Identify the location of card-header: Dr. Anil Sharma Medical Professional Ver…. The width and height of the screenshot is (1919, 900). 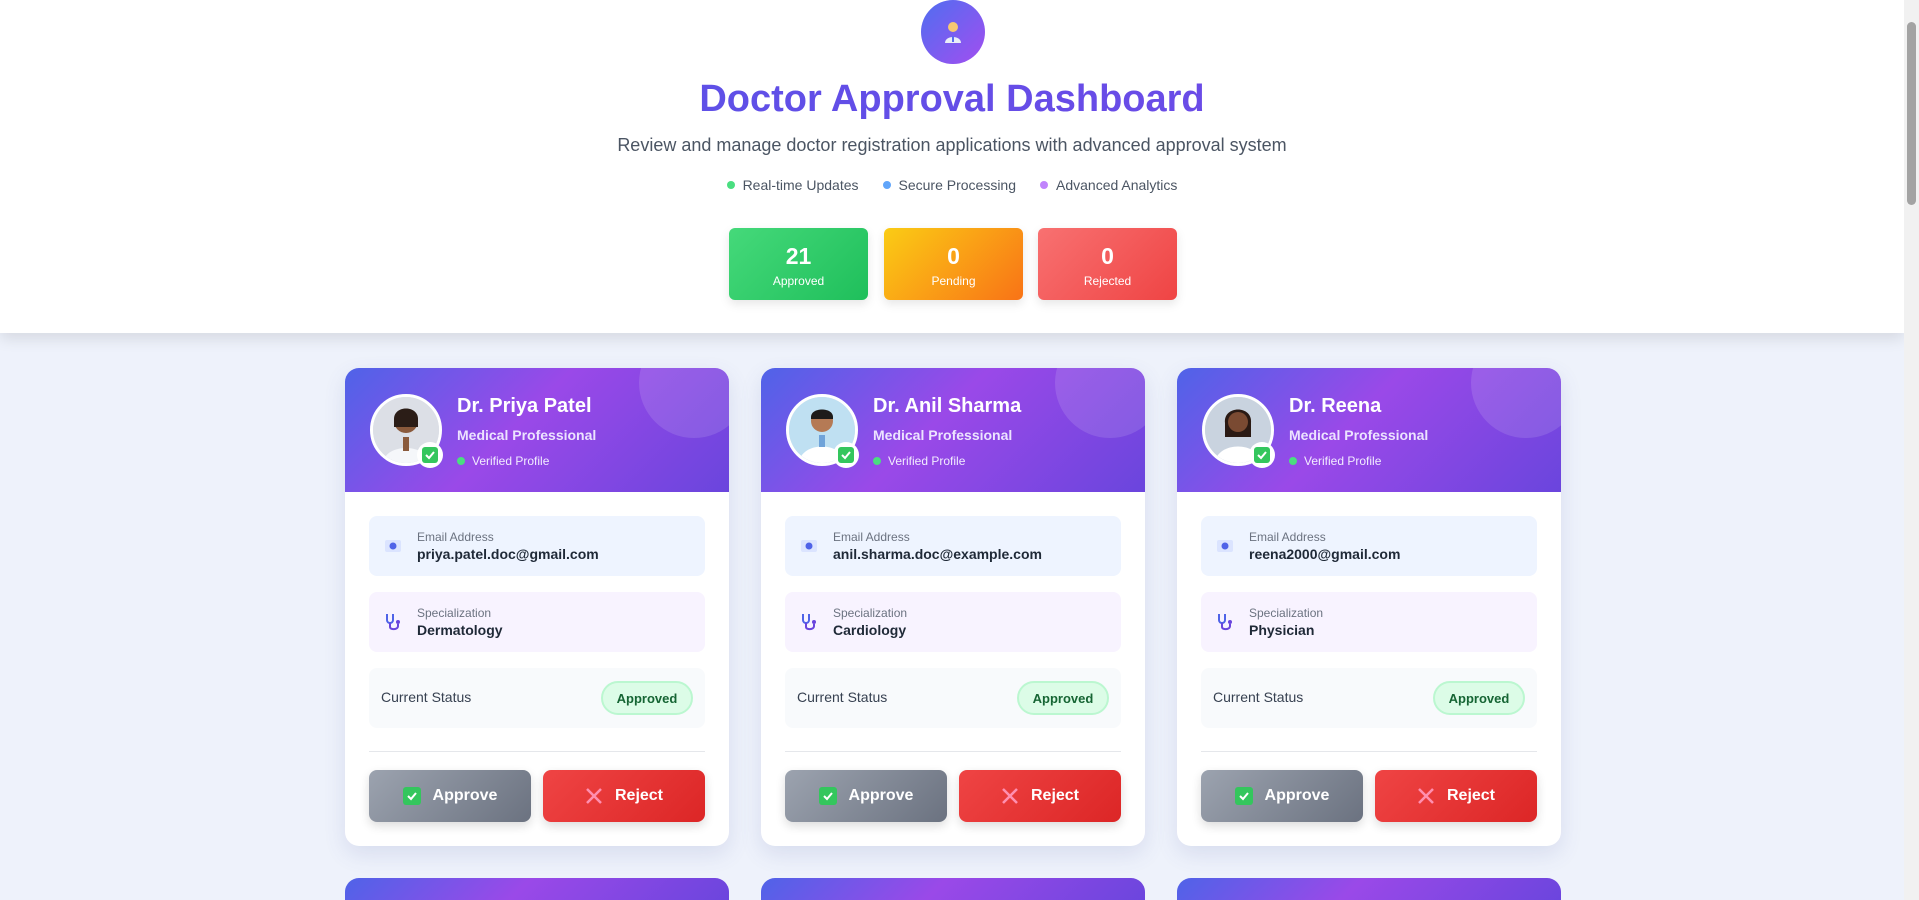
(953, 430).